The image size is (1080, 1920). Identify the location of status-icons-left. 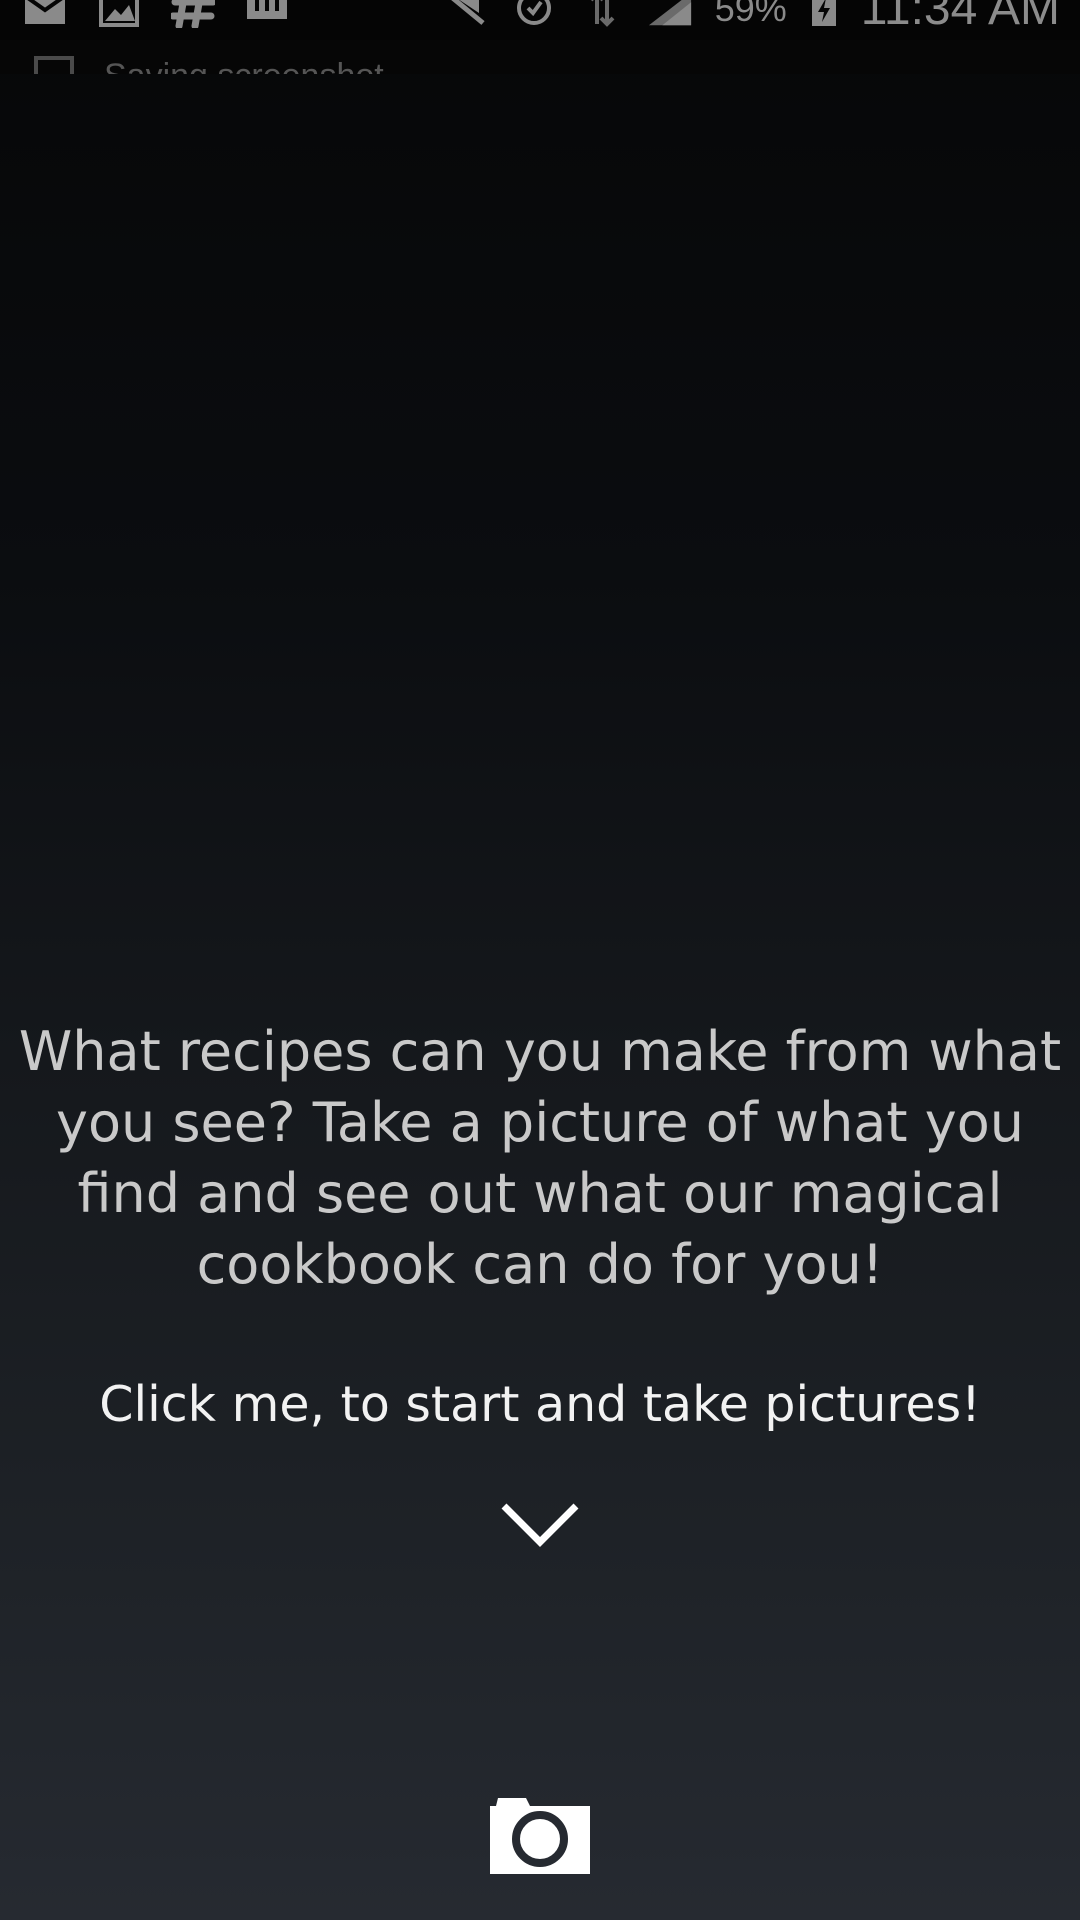
(156, 14).